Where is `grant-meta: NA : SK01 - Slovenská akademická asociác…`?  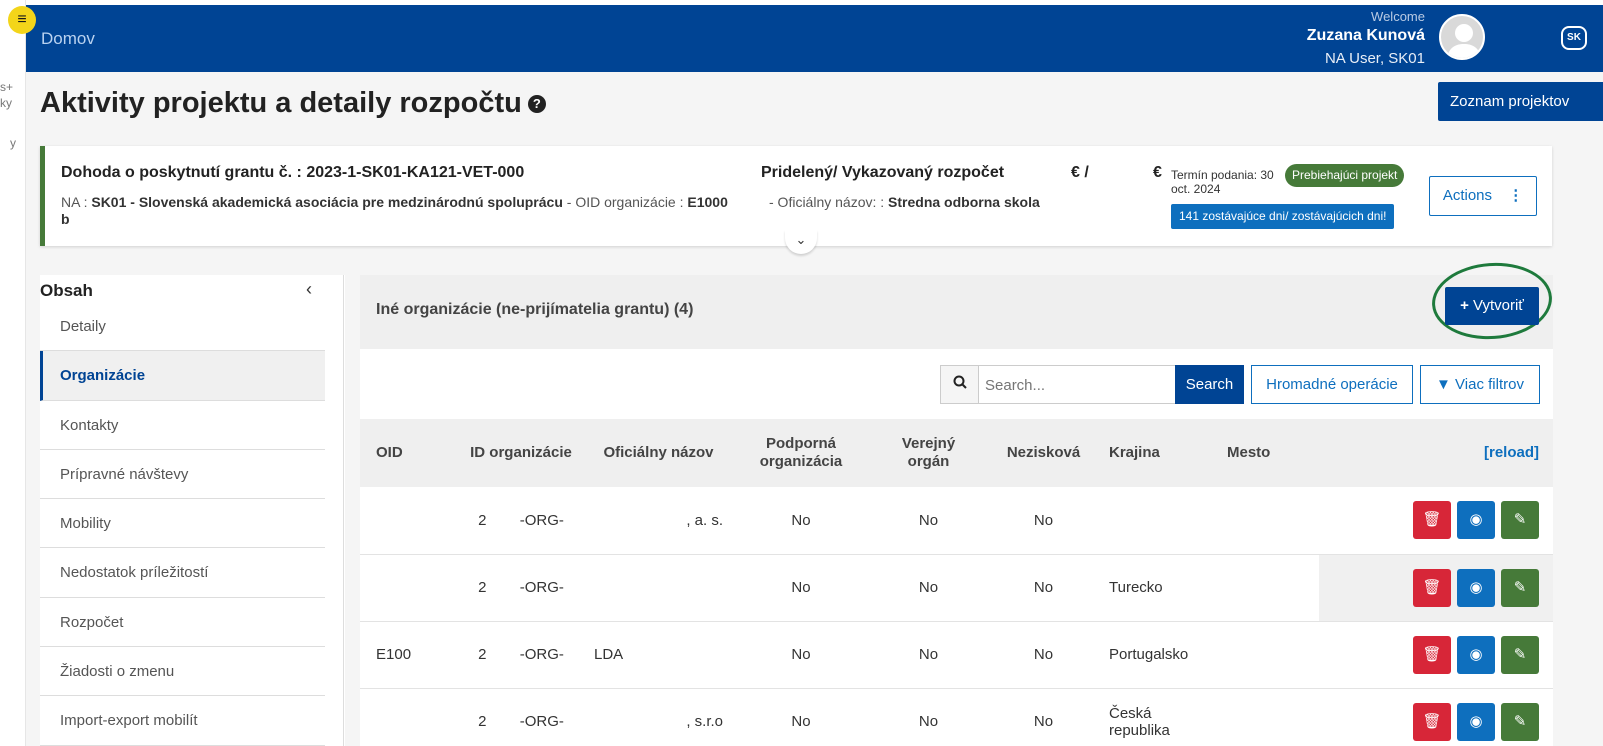
grant-meta: NA : SK01 - Slovenská akademická asociác… is located at coordinates (406, 211).